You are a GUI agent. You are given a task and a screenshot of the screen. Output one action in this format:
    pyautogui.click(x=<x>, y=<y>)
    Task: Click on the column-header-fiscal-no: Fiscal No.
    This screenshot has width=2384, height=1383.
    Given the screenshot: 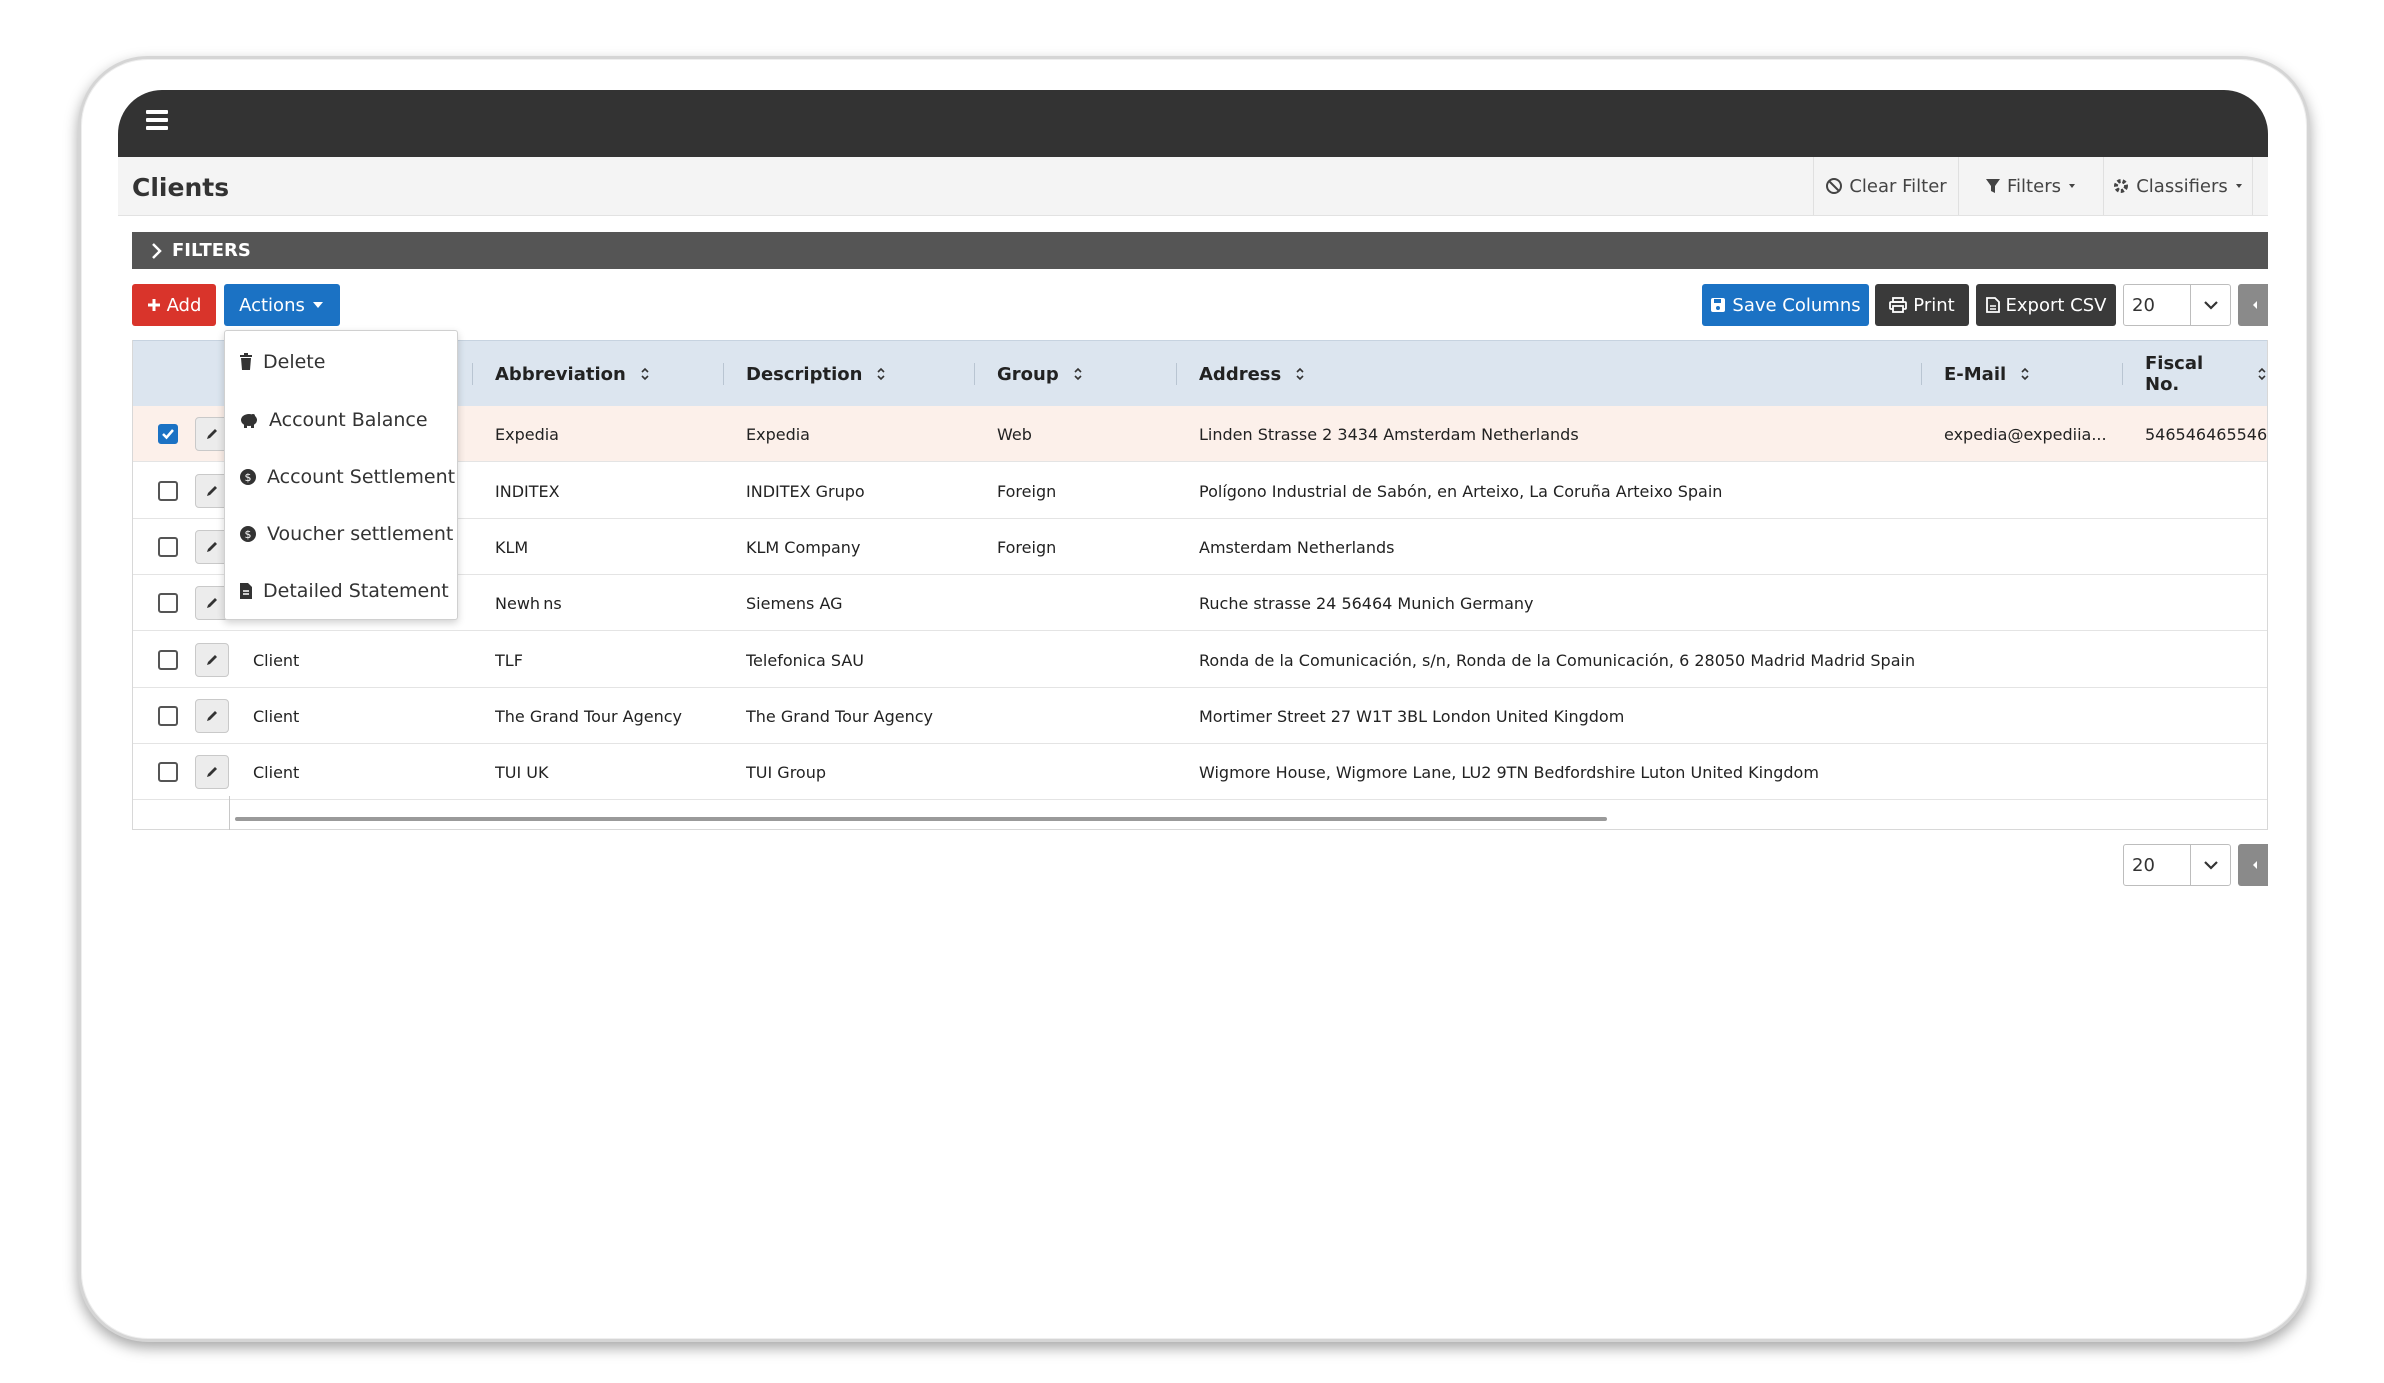 What is the action you would take?
    pyautogui.click(x=2206, y=374)
    